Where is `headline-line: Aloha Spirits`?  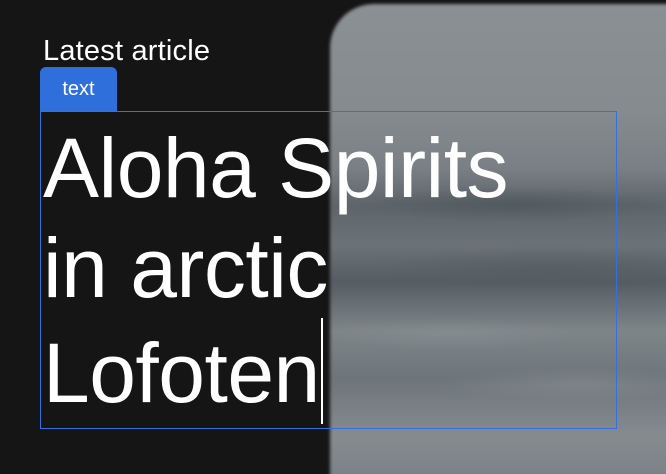 headline-line: Aloha Spirits is located at coordinates (276, 168).